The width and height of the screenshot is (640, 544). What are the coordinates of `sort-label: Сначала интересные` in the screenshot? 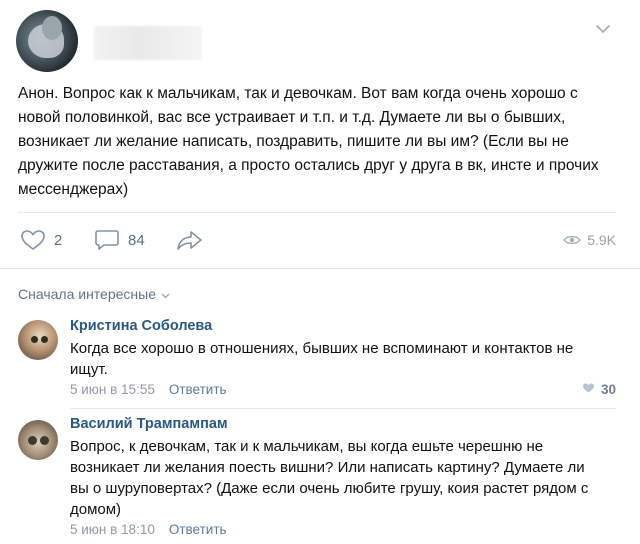 It's located at (87, 294).